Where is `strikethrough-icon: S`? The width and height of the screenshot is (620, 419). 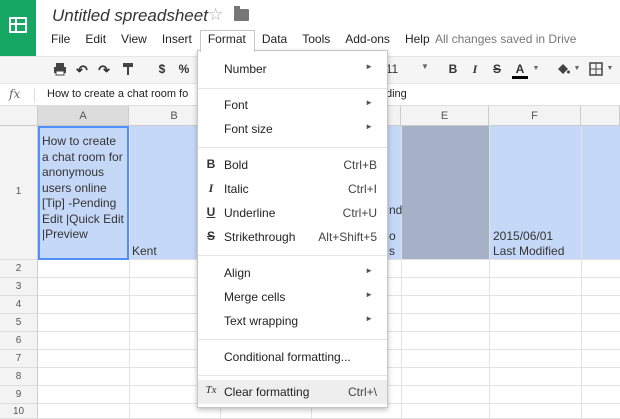
strikethrough-icon: S is located at coordinates (210, 236).